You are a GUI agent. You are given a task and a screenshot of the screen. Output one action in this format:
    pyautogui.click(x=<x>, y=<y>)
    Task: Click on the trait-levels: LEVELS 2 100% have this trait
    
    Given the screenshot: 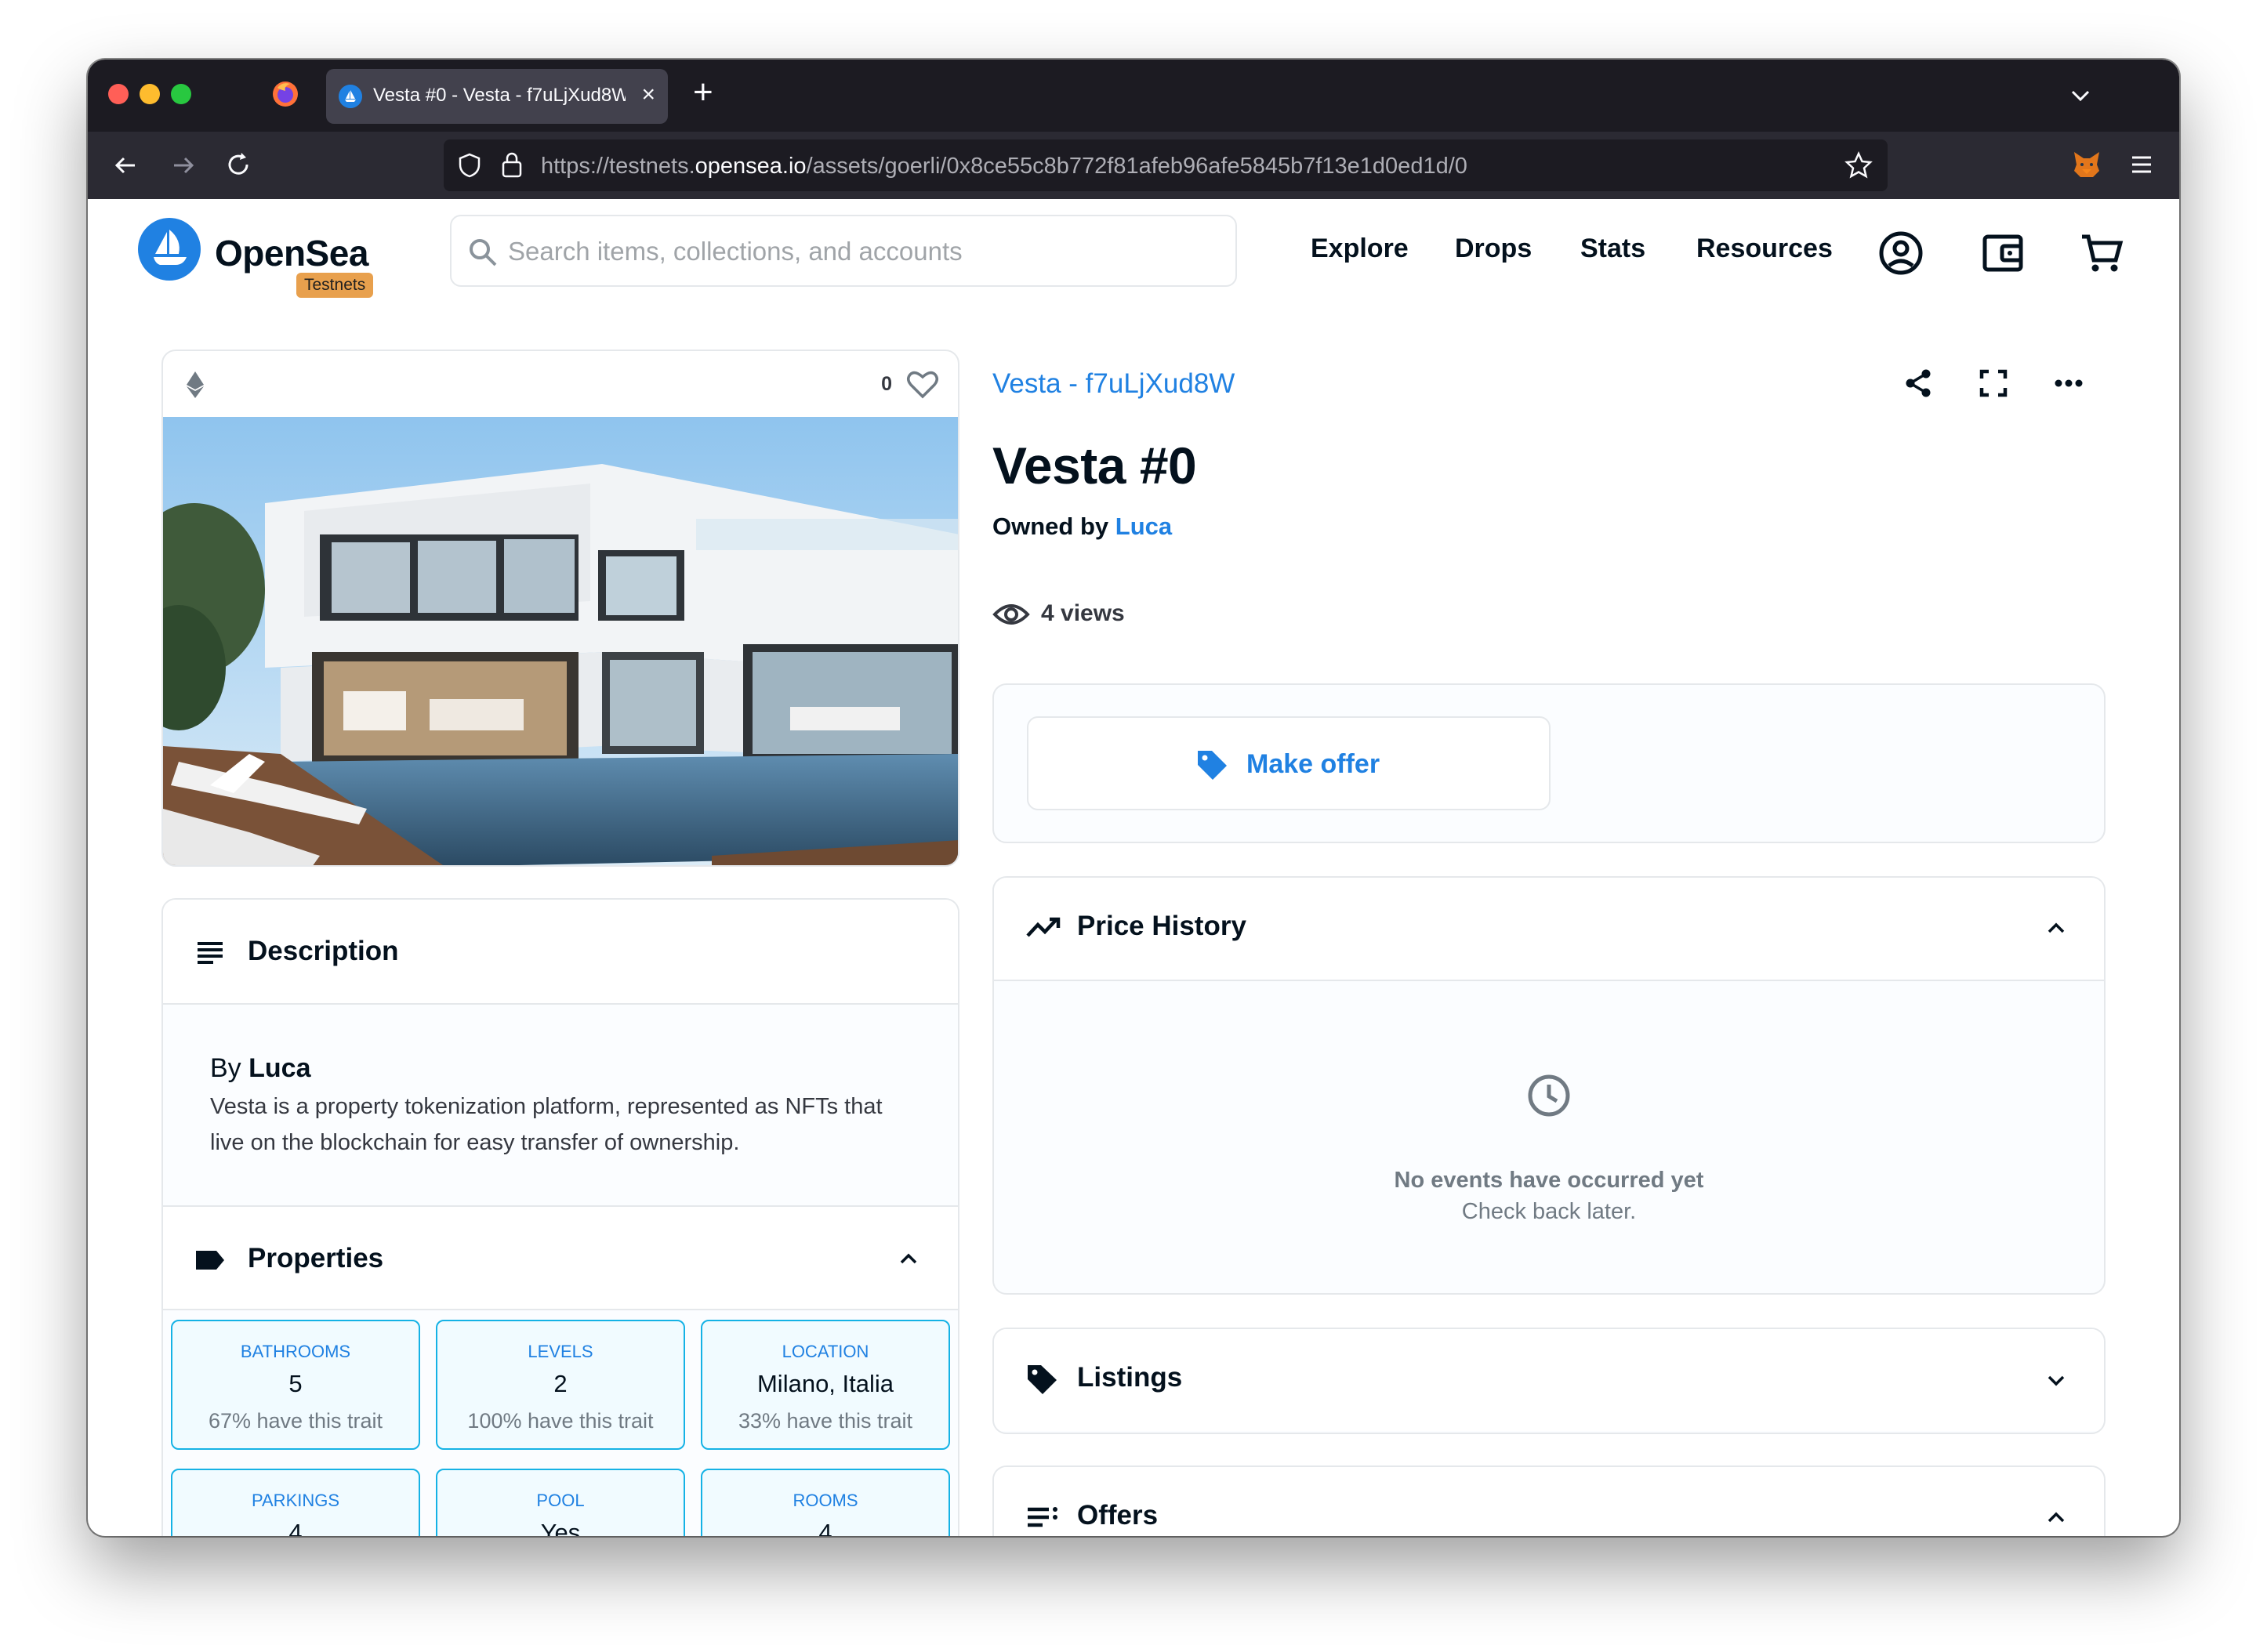 What is the action you would take?
    pyautogui.click(x=560, y=1385)
    